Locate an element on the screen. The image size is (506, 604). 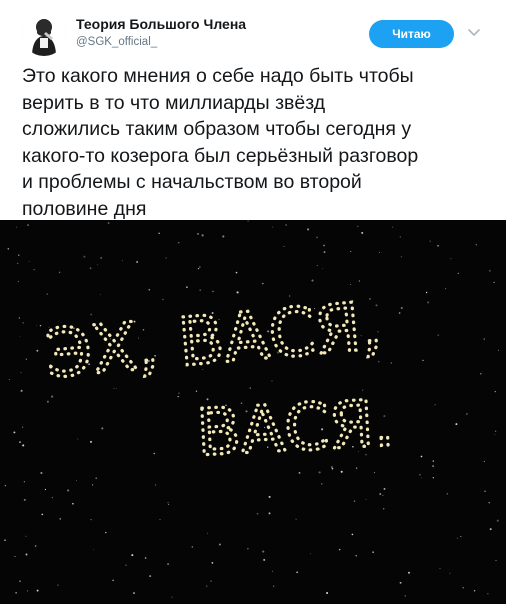
author-name: Теория Большого Члена is located at coordinates (161, 24).